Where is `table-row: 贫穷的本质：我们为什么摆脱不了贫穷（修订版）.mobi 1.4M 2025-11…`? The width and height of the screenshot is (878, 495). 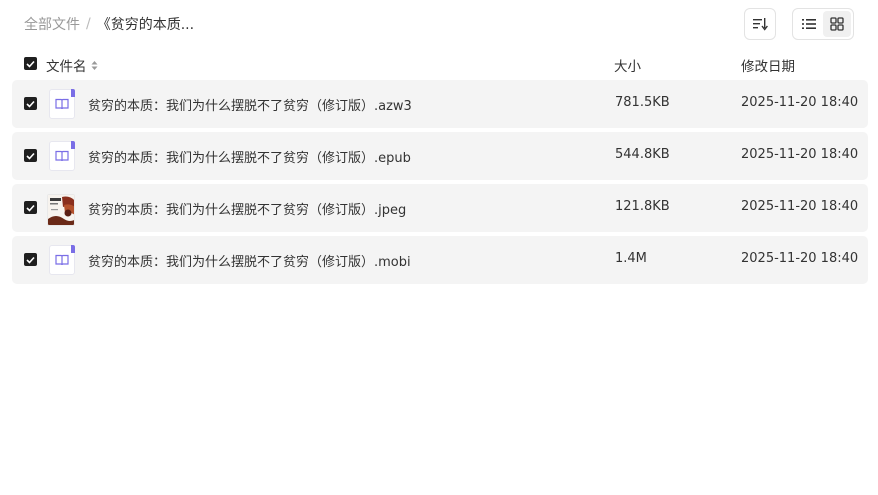
table-row: 贫穷的本质：我们为什么摆脱不了贫穷（修订版）.mobi 1.4M 2025-11… is located at coordinates (440, 260).